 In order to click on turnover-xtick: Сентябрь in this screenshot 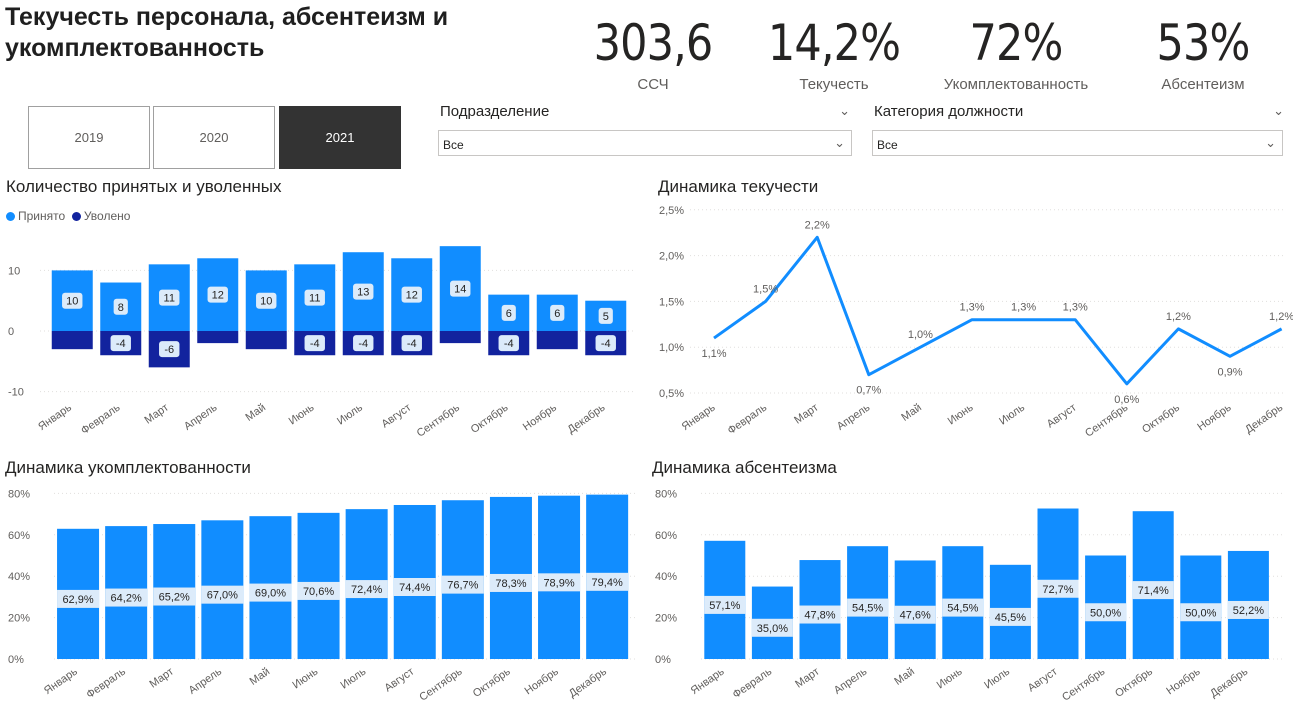, I will do `click(1106, 420)`.